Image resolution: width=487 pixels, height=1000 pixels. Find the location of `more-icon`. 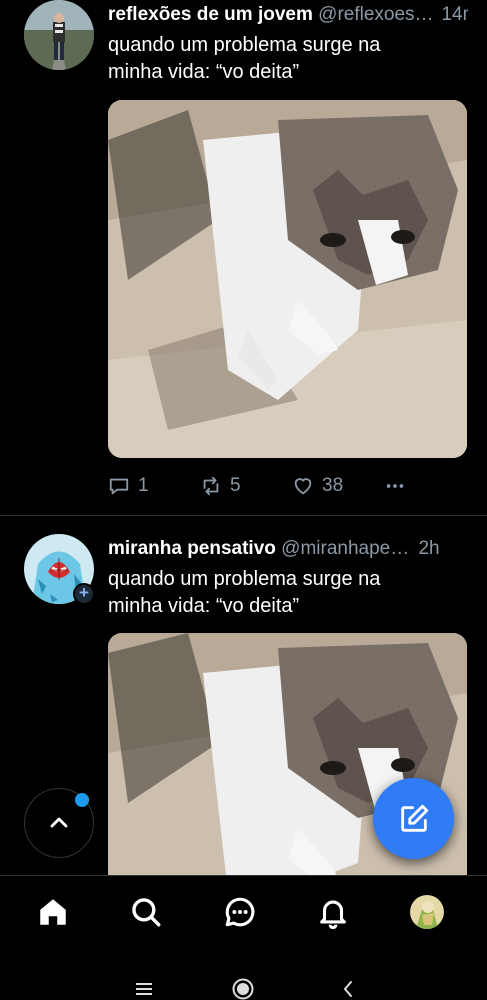

more-icon is located at coordinates (395, 486).